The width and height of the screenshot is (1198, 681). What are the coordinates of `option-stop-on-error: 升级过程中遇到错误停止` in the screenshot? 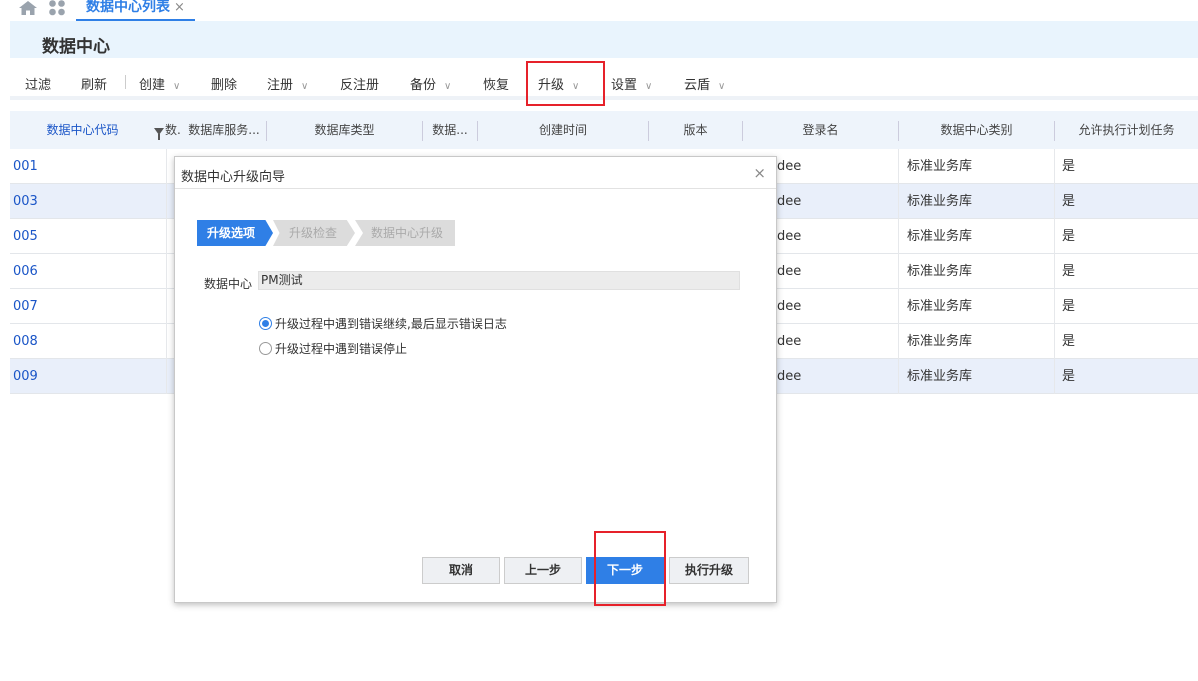 It's located at (333, 348).